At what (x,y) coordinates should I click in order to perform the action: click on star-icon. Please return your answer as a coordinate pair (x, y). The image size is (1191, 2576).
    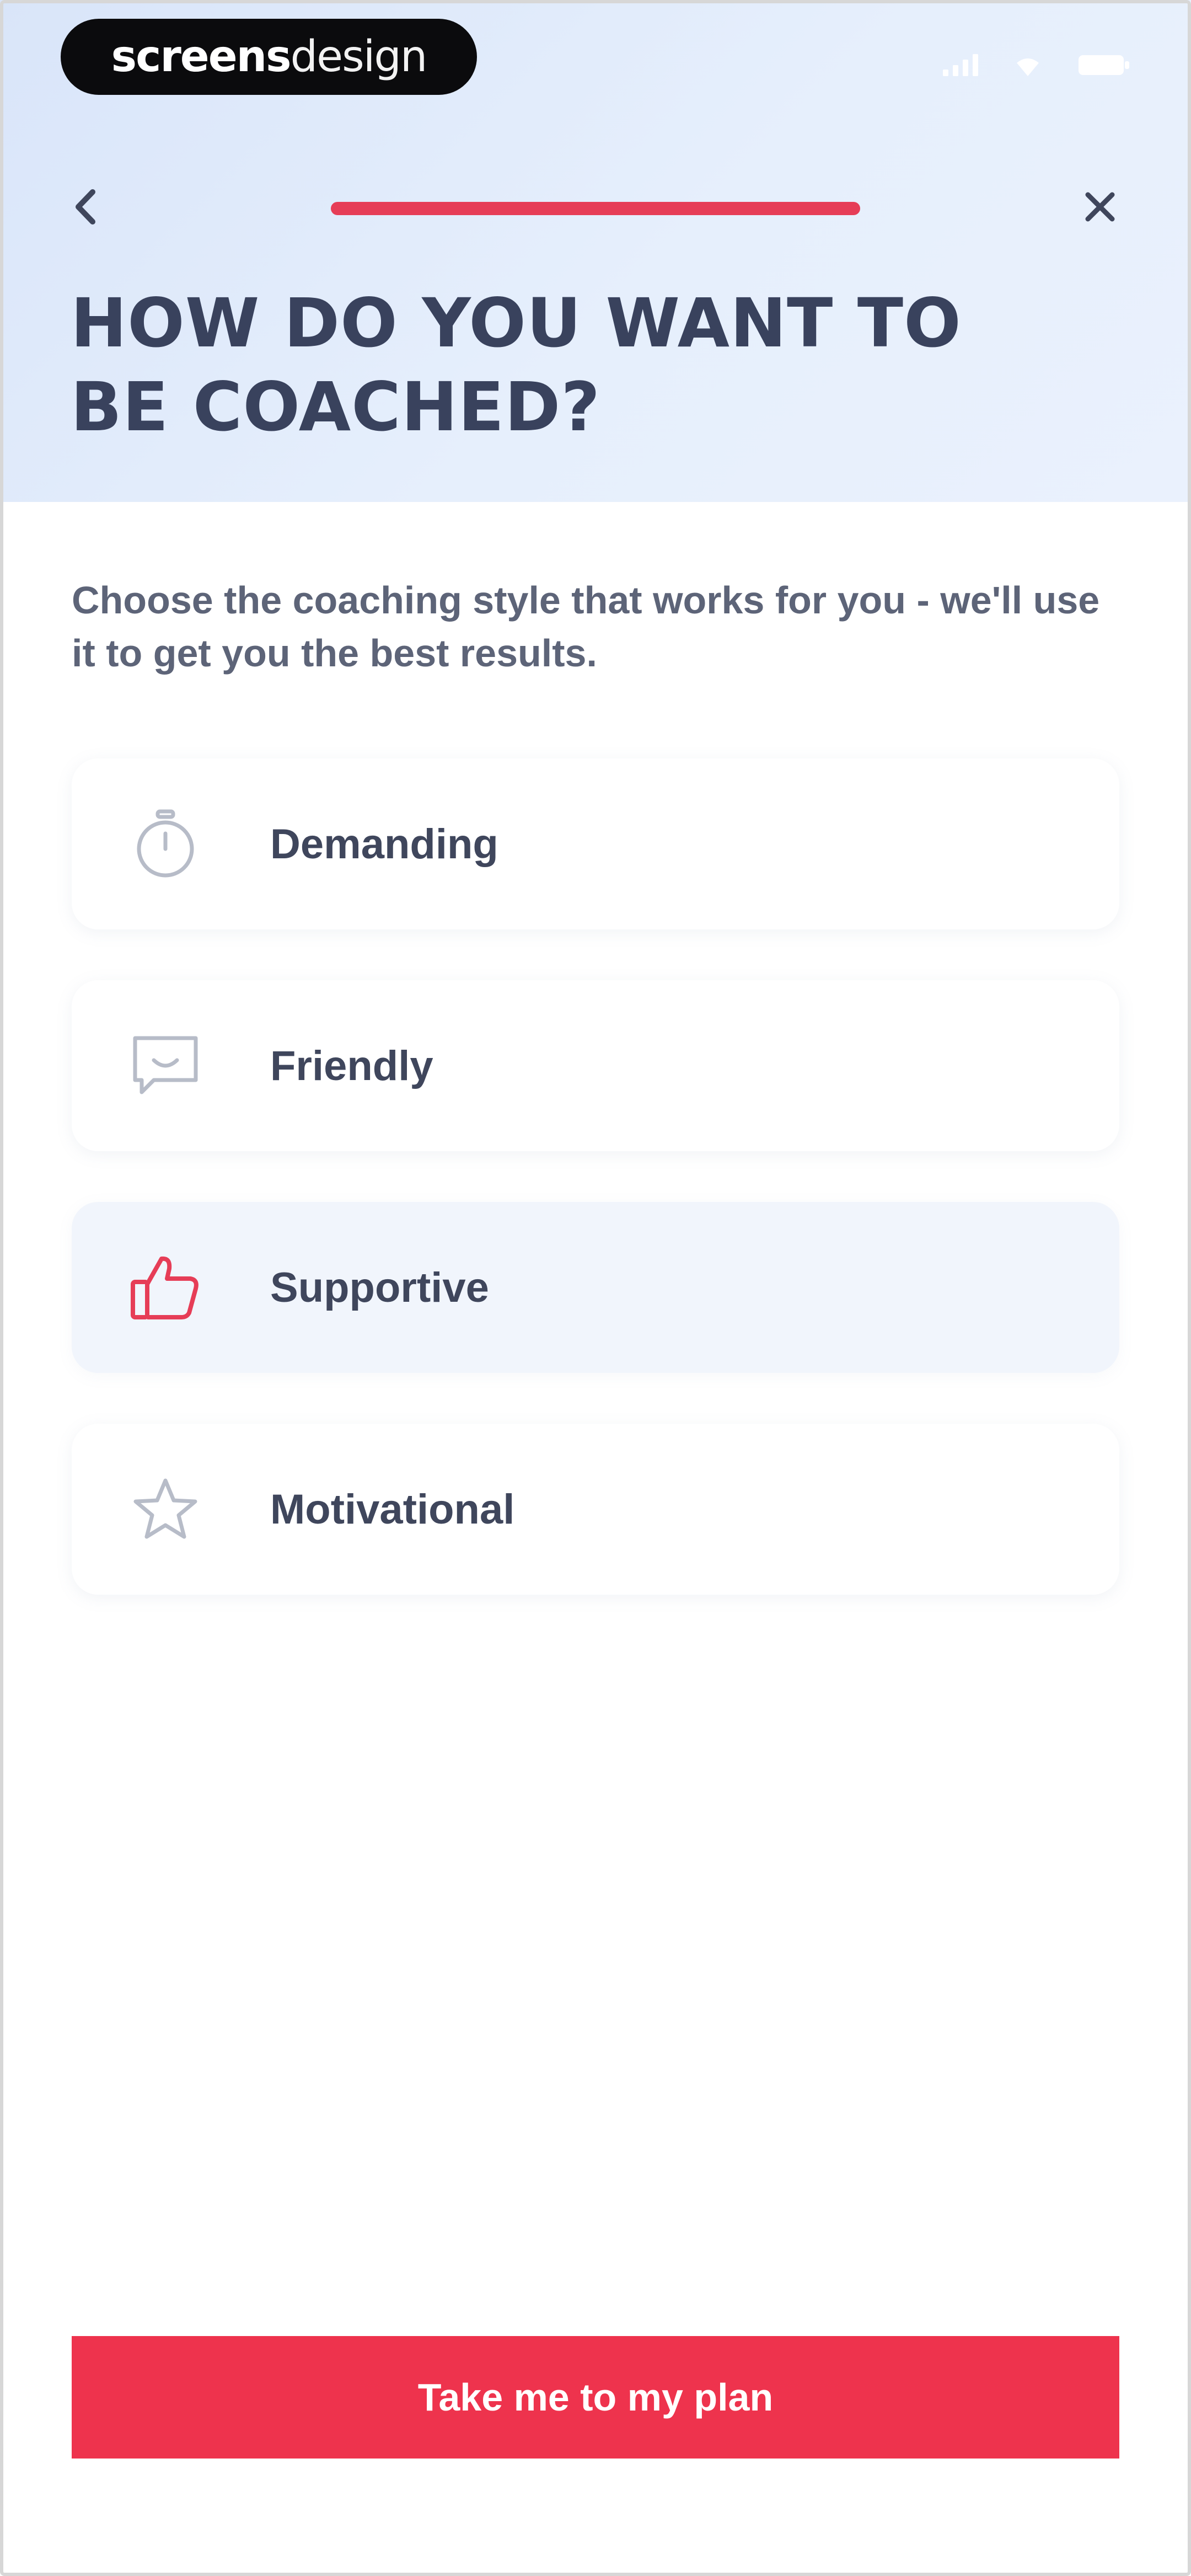
    Looking at the image, I should click on (165, 1509).